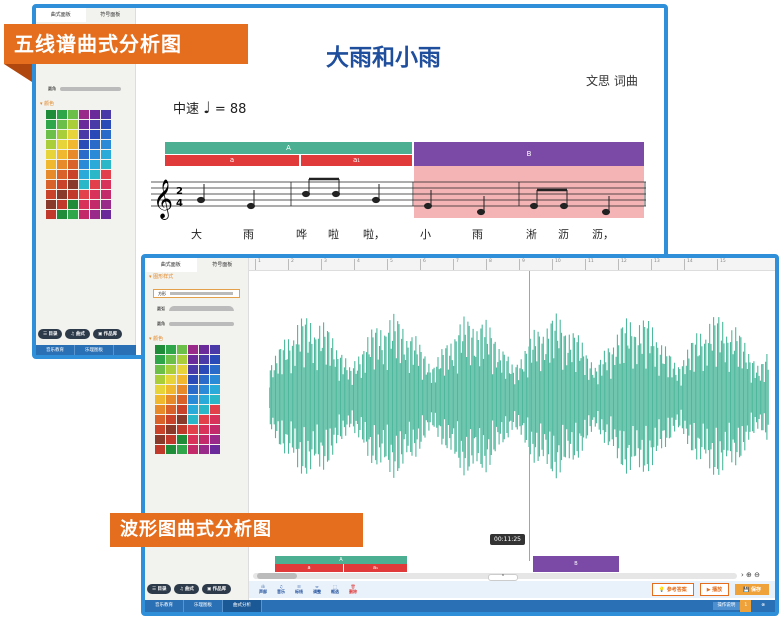 The width and height of the screenshot is (783, 620). Describe the element at coordinates (171, 265) in the screenshot. I see `tab-form-panel: 曲式面板` at that location.